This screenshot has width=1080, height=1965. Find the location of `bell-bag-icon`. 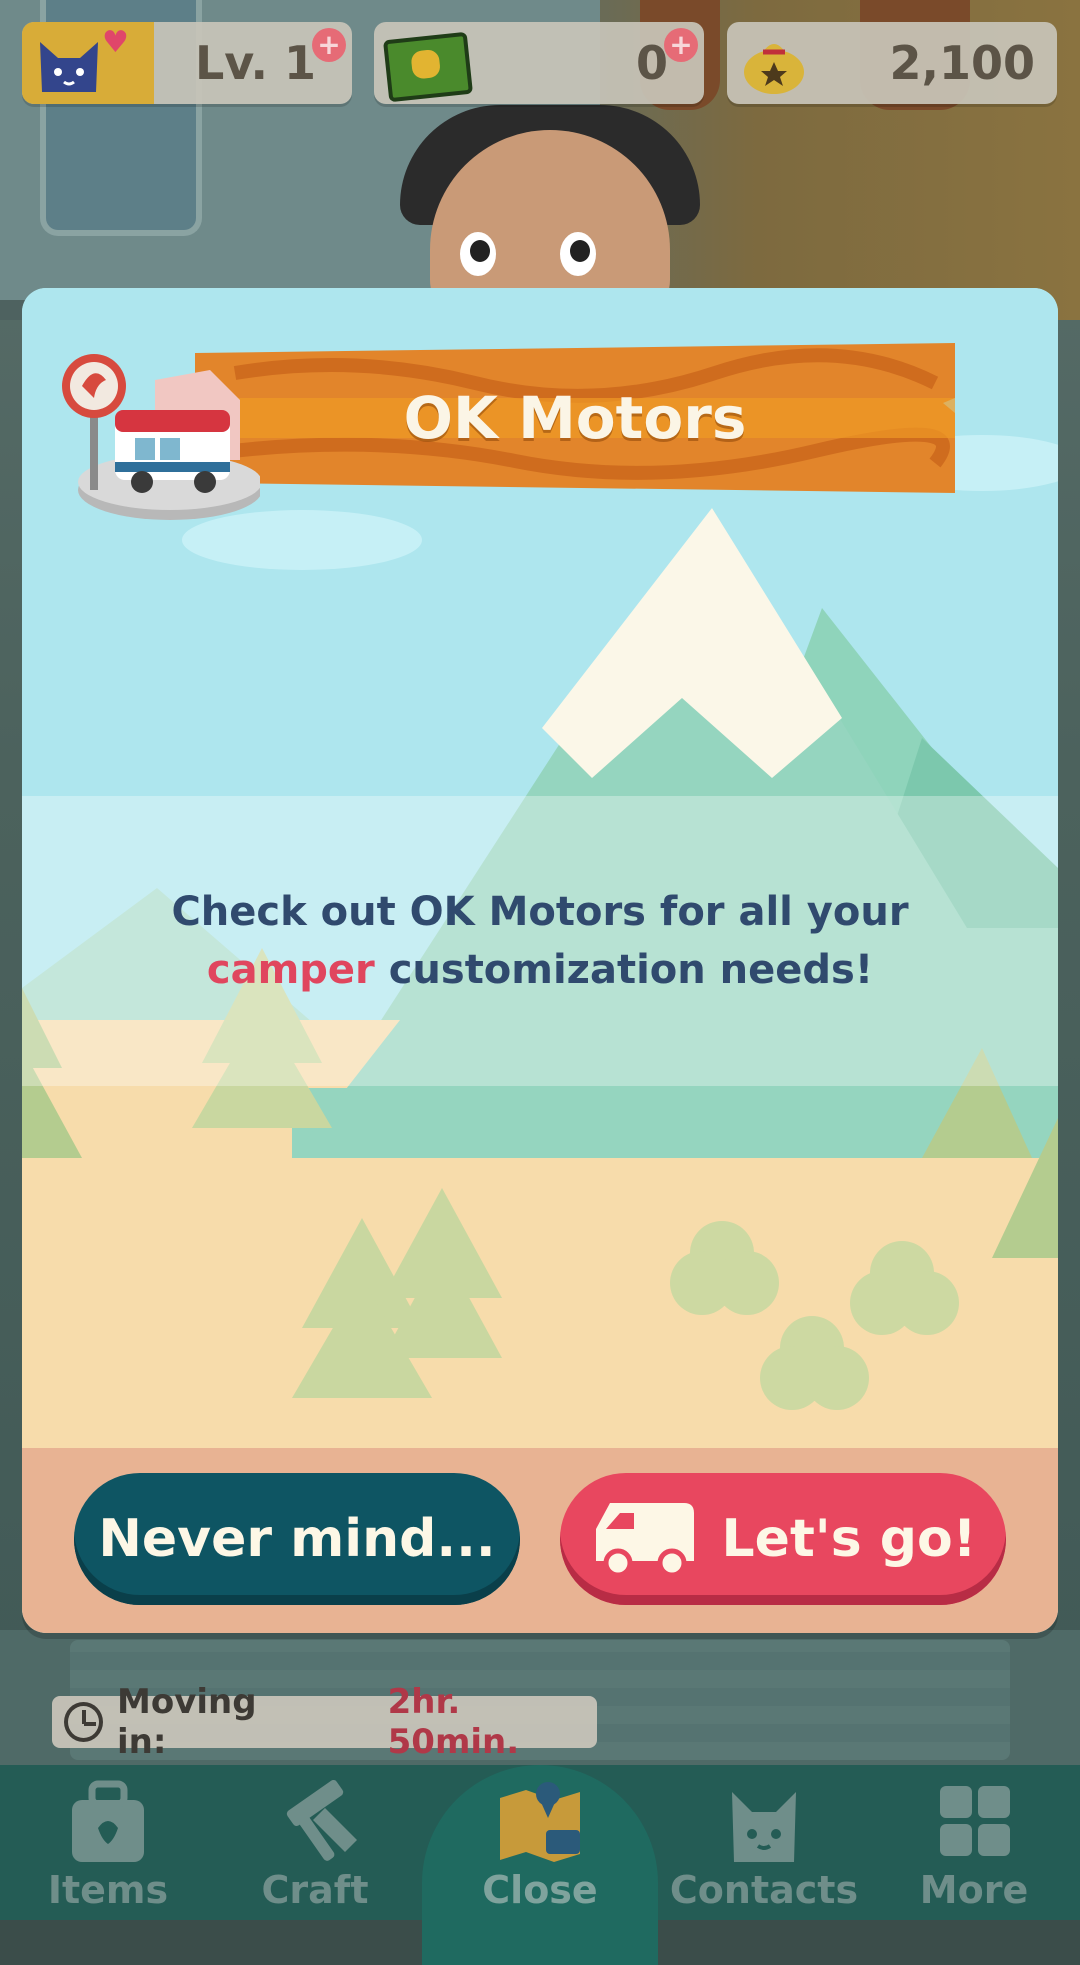

bell-bag-icon is located at coordinates (774, 69).